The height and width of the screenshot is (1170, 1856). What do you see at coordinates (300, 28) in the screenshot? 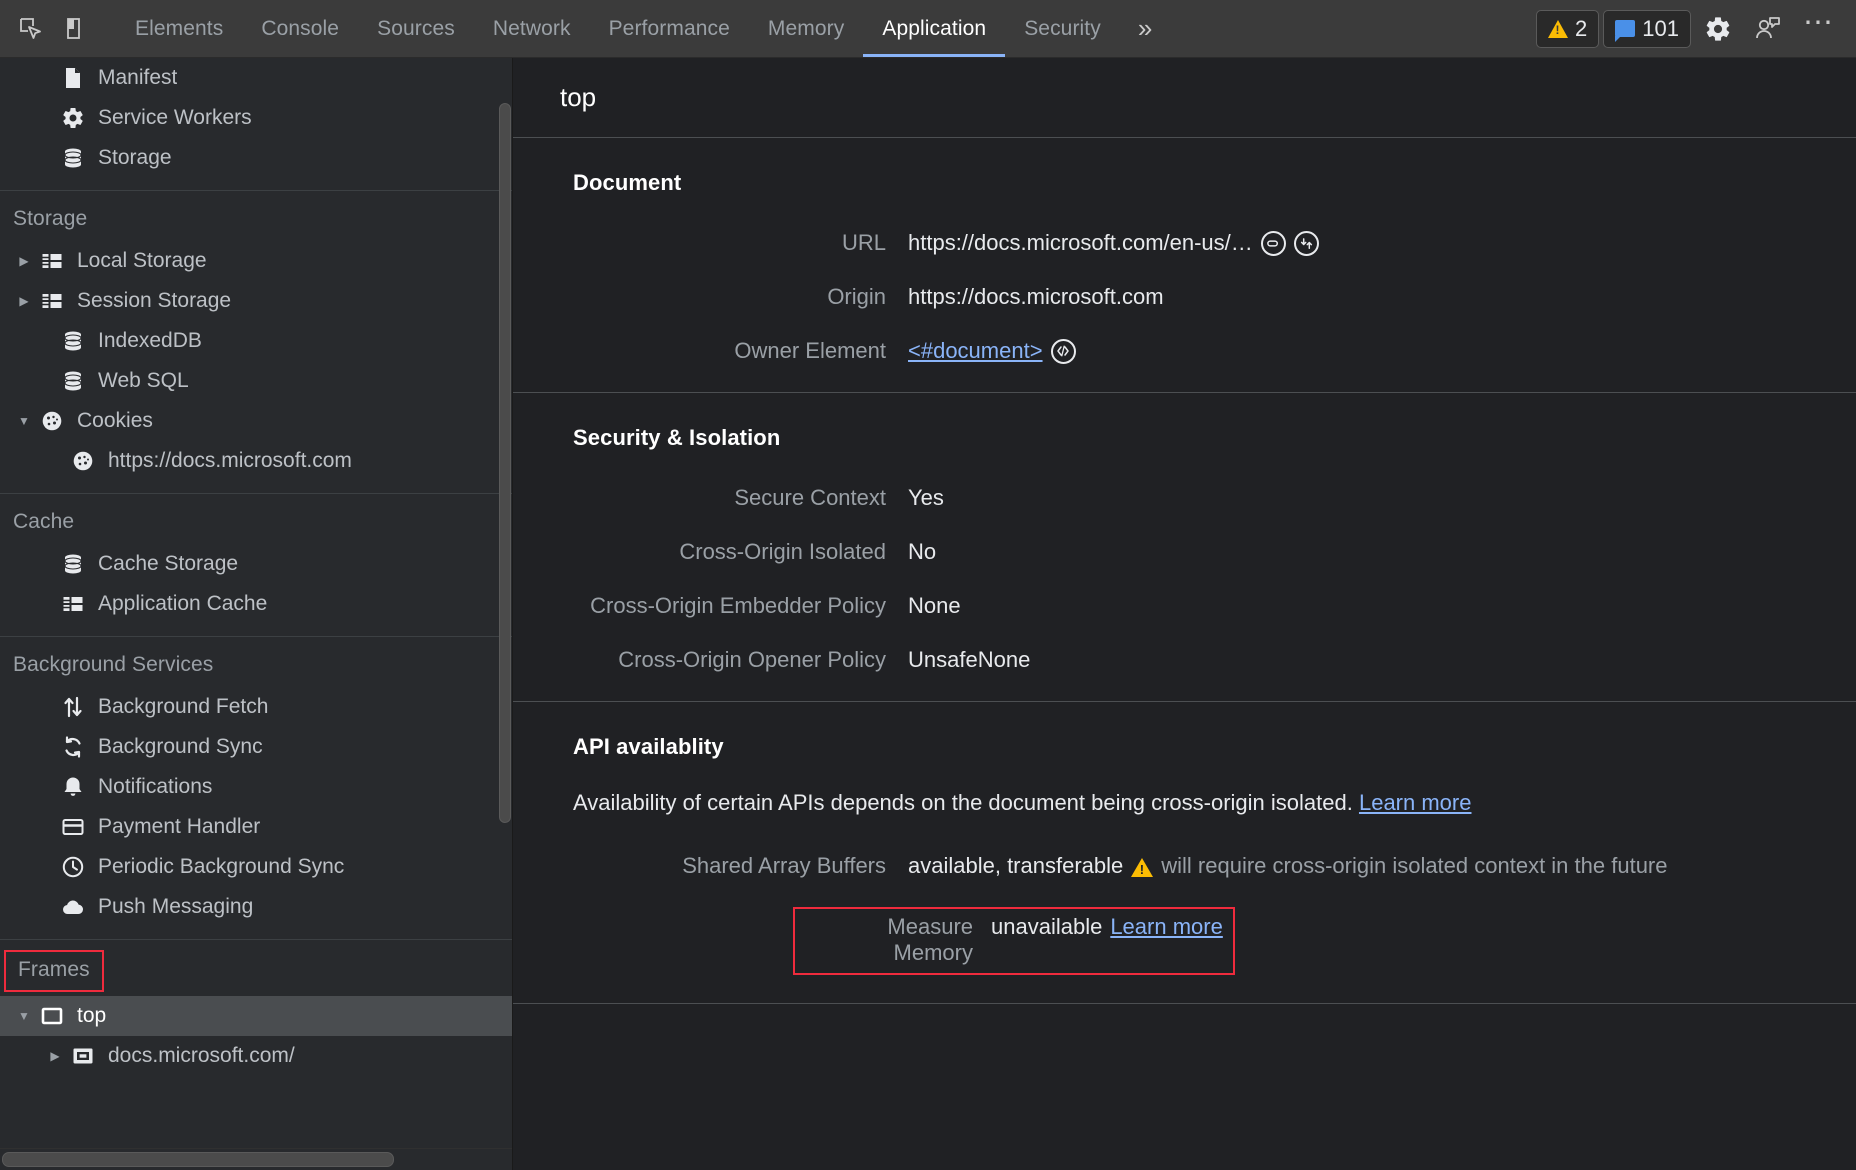
I see `tab-console: Console` at bounding box center [300, 28].